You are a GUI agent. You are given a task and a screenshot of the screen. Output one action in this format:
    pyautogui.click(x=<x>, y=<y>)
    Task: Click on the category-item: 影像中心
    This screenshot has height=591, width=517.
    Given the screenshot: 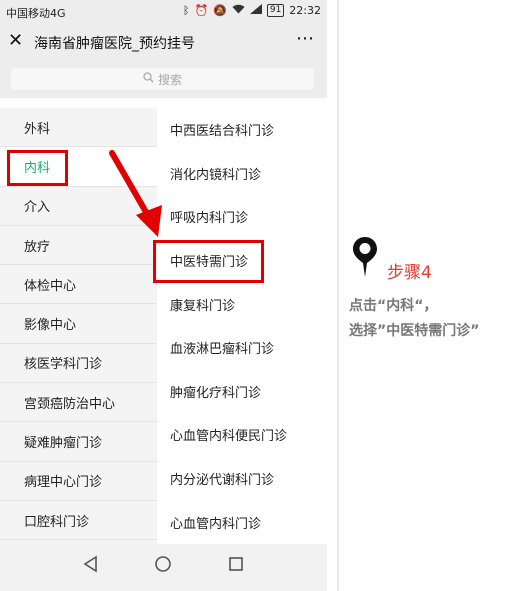 What is the action you would take?
    pyautogui.click(x=78, y=324)
    